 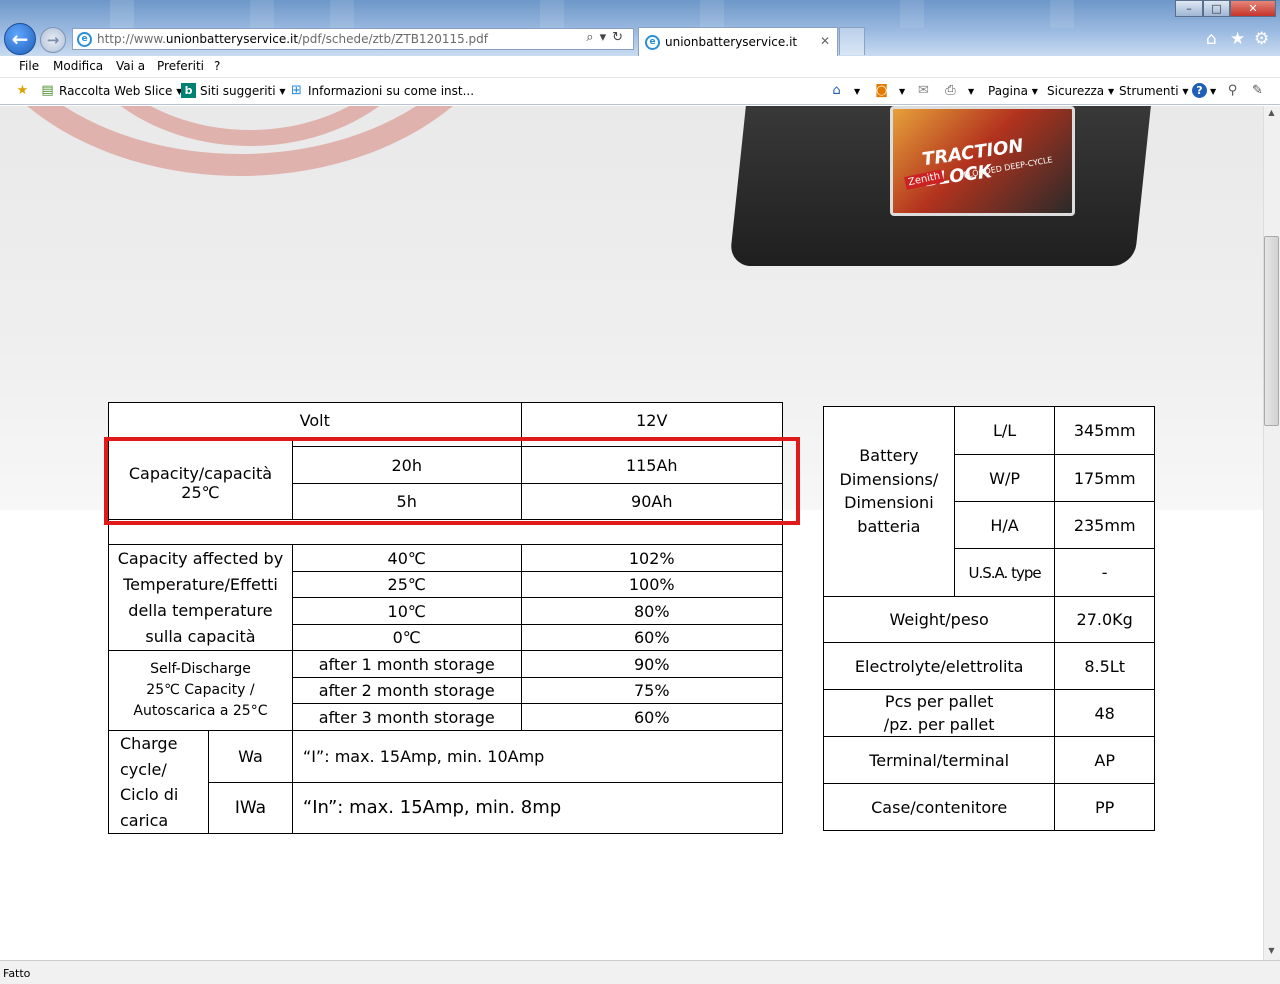 What do you see at coordinates (144, 820) in the screenshot?
I see `charge-label-line: carica` at bounding box center [144, 820].